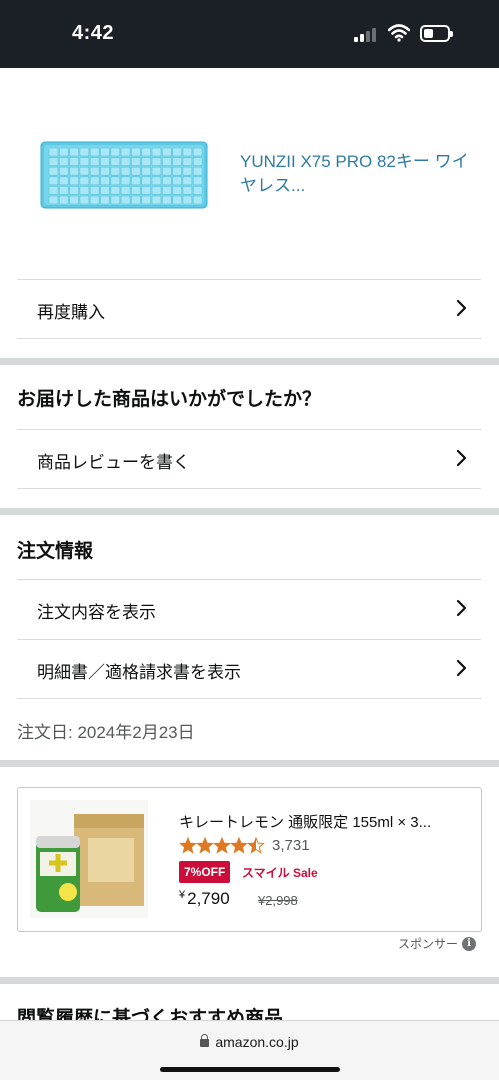  Describe the element at coordinates (222, 845) in the screenshot. I see `star-rating` at that location.